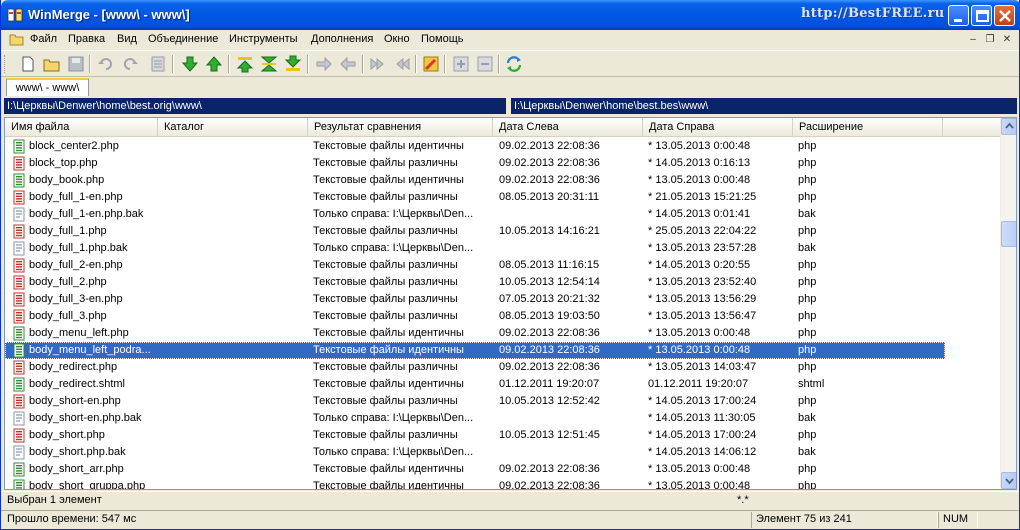  I want to click on cell-right-date: * 13.05.2013 14:03:47, so click(702, 367).